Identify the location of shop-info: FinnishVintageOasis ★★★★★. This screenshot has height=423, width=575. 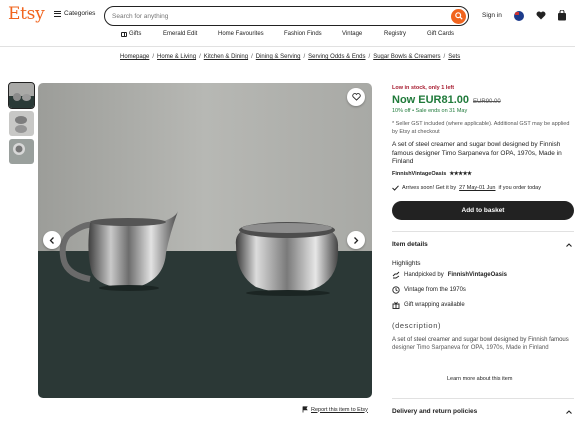
(432, 174).